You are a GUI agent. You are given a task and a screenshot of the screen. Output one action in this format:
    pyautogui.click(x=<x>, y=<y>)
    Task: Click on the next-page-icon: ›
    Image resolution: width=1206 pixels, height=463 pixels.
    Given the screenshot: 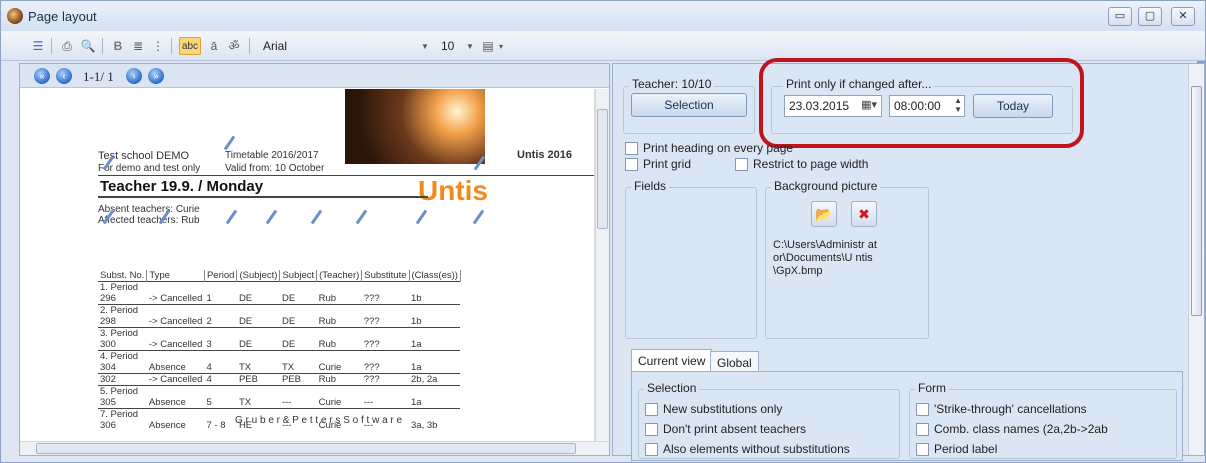 What is the action you would take?
    pyautogui.click(x=134, y=76)
    